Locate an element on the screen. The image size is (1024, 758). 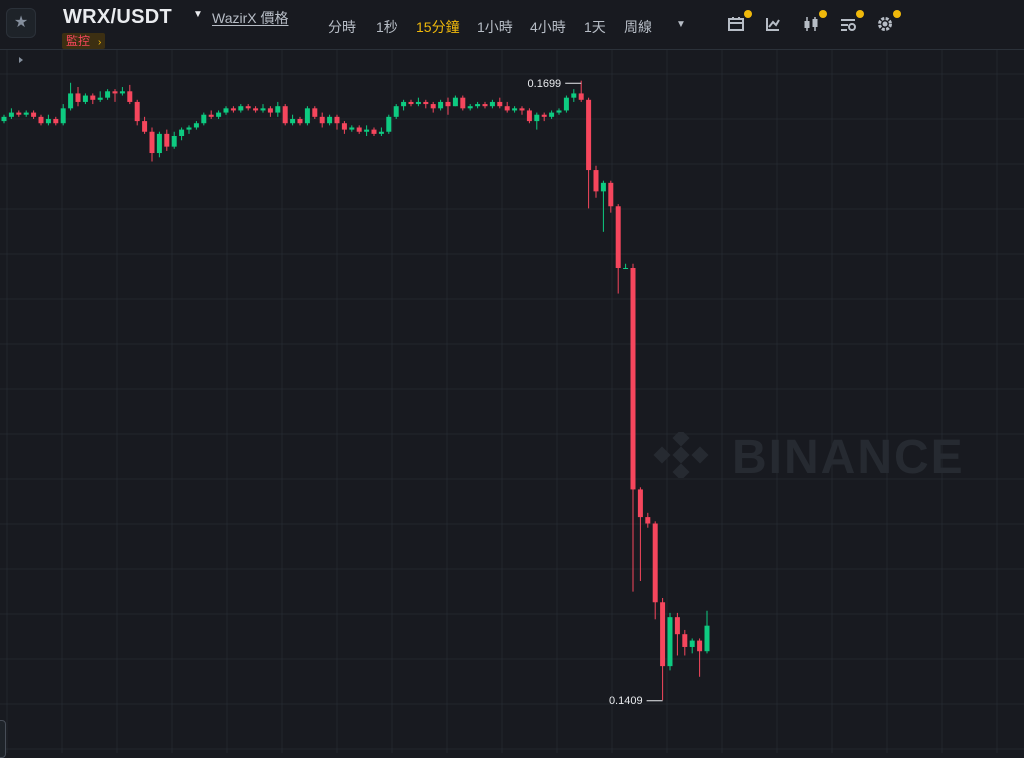
indicator-icon is located at coordinates (773, 24).